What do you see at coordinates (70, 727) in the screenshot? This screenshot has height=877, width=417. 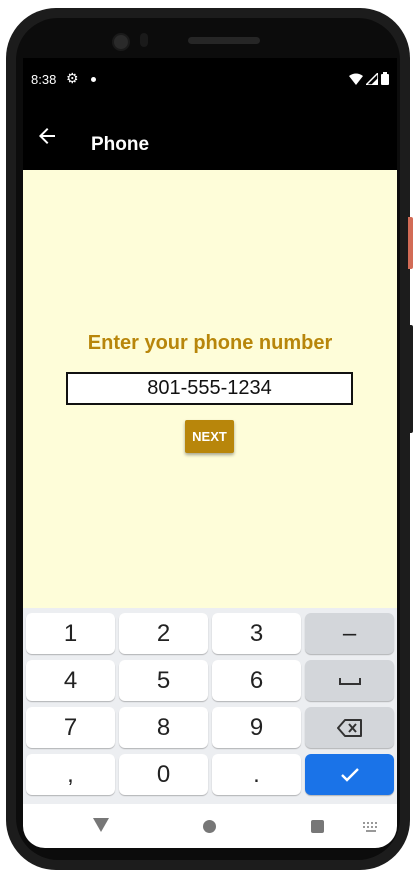 I see `key-7: 7` at bounding box center [70, 727].